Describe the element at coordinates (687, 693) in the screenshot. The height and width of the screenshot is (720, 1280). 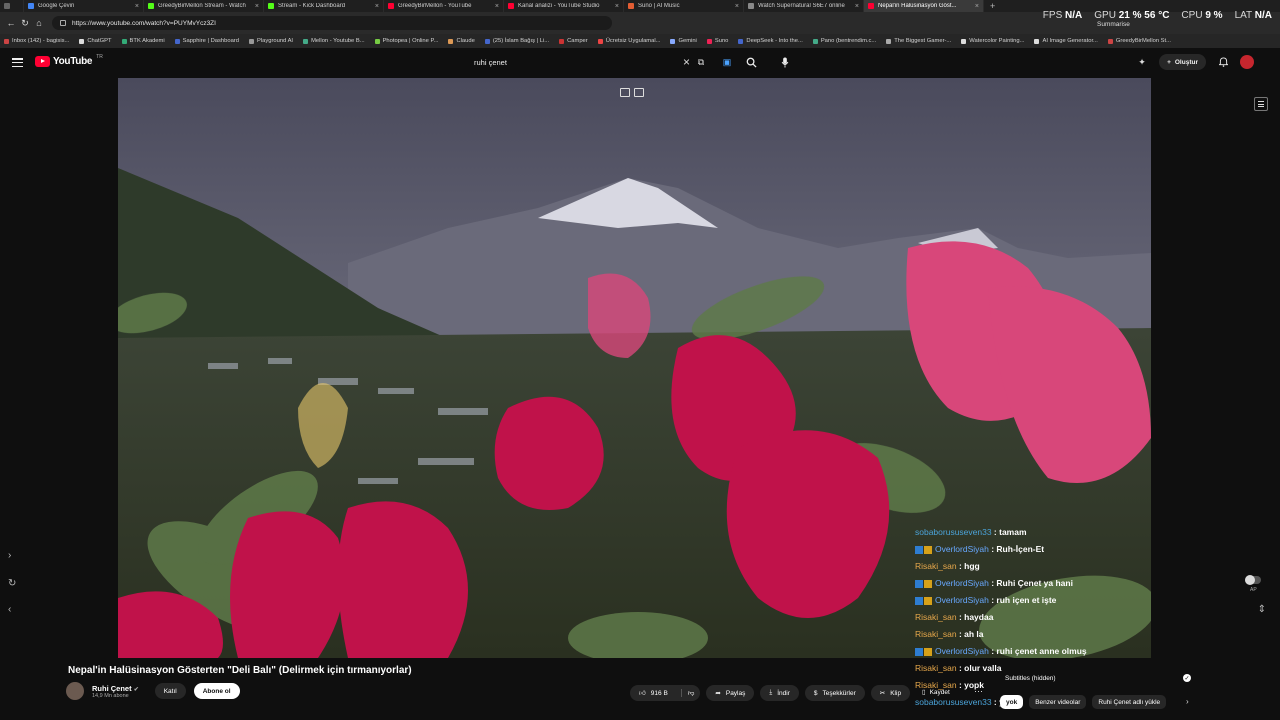
I see `thumbs-down-icon: 👎︎` at that location.